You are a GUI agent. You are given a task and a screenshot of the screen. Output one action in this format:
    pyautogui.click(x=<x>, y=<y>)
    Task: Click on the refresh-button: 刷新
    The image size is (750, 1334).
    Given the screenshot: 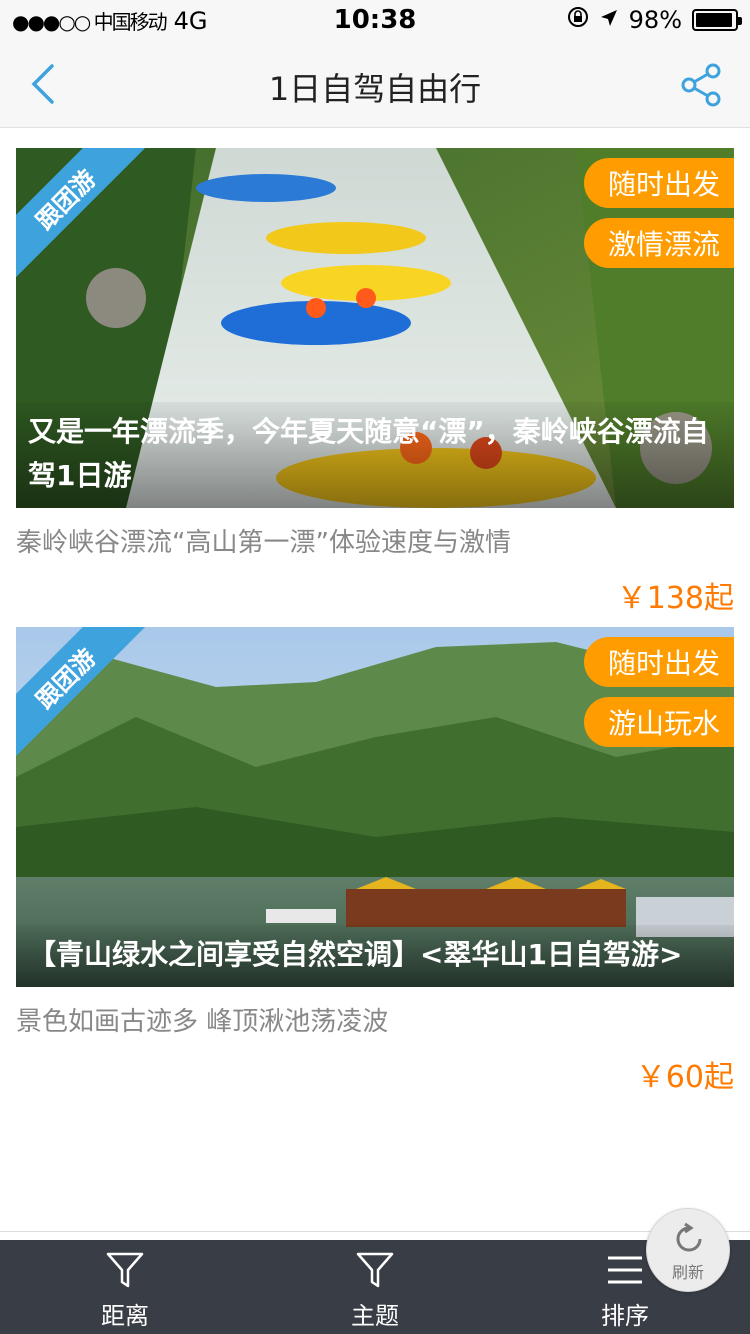 What is the action you would take?
    pyautogui.click(x=688, y=1250)
    